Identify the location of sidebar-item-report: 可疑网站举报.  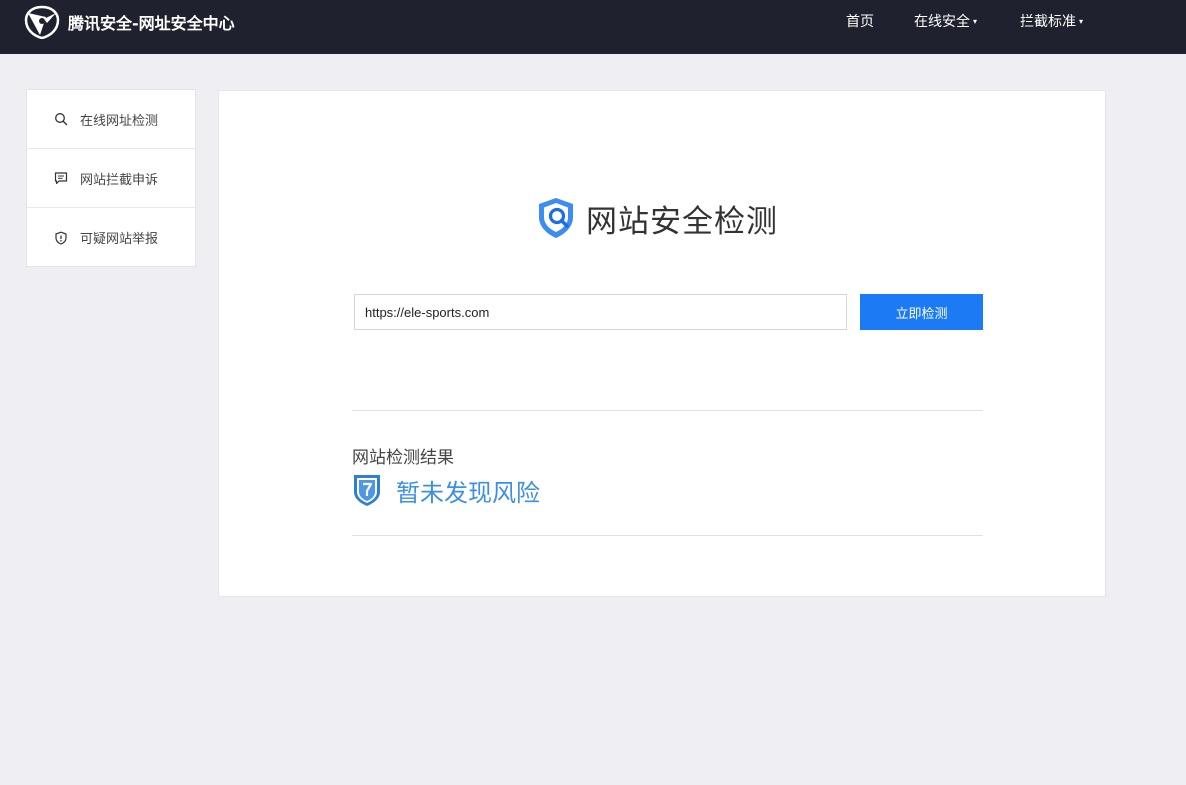
(111, 237).